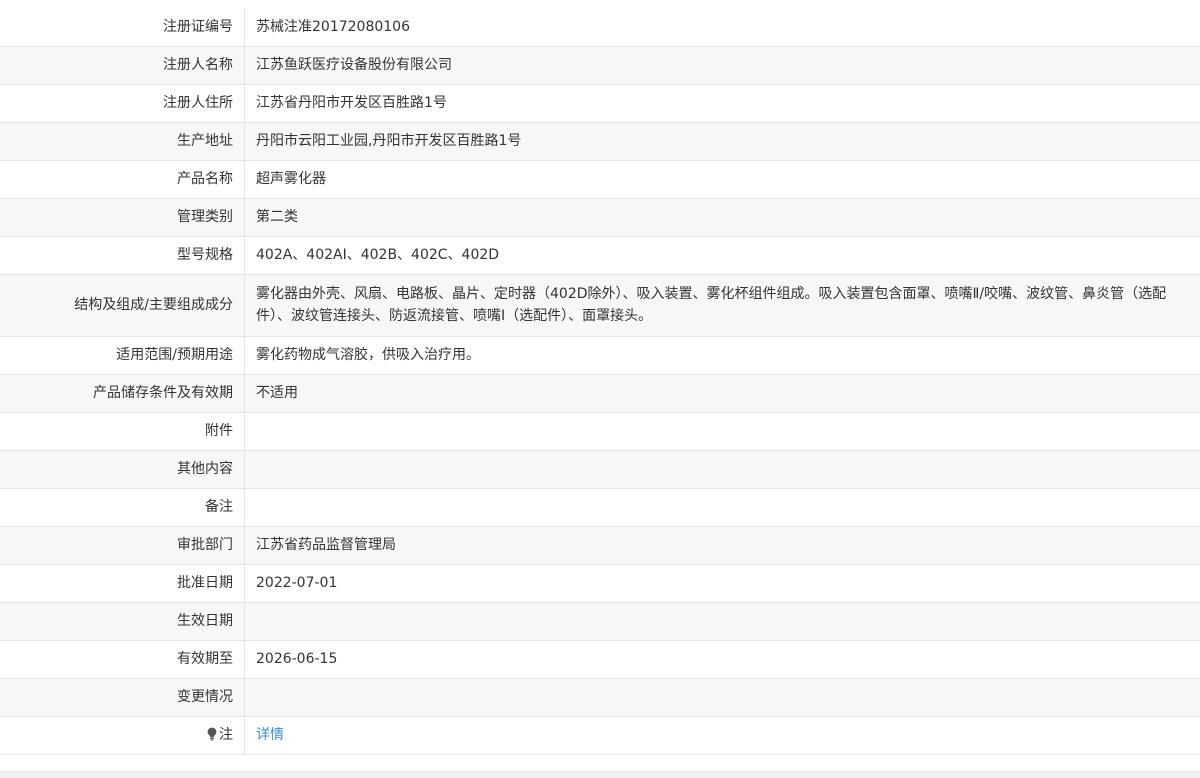 The image size is (1200, 778). Describe the element at coordinates (722, 65) in the screenshot. I see `row-value-registrant-name: 江苏鱼跃医疗设备股份有限公司` at that location.